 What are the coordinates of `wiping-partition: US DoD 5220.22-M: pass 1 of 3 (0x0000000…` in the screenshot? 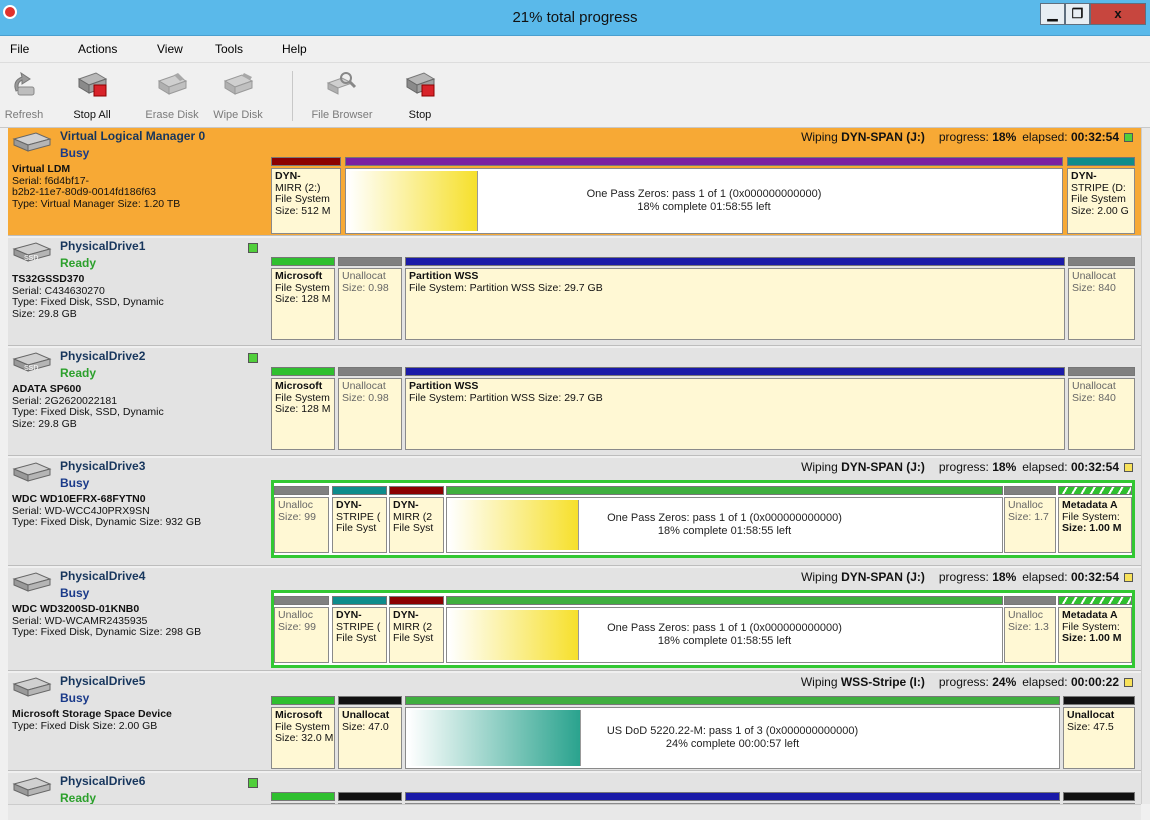 It's located at (732, 732).